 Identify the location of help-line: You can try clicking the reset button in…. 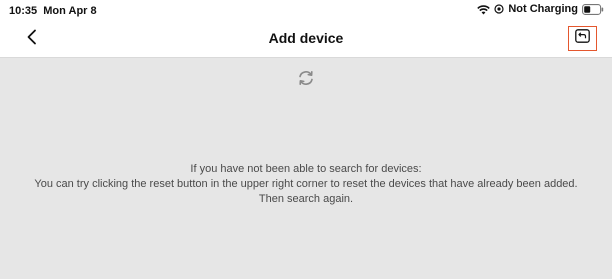
(306, 184).